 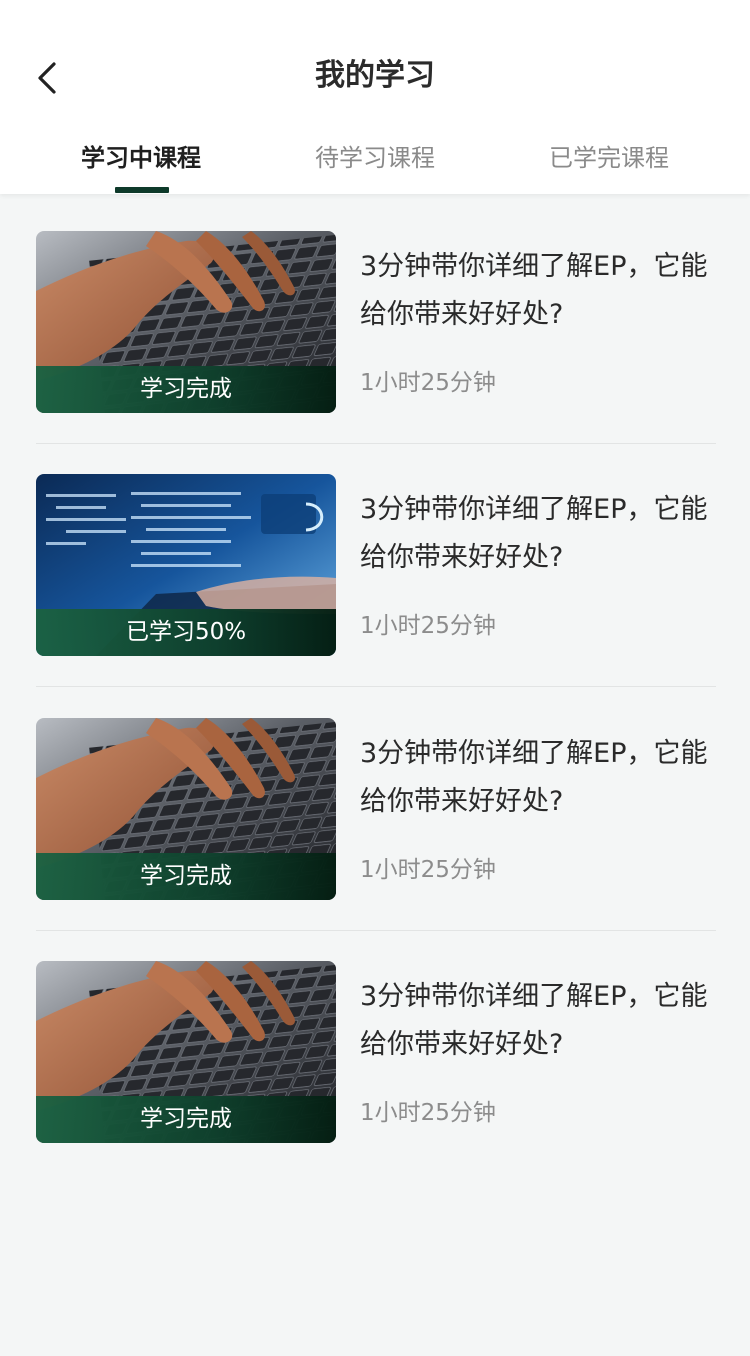 I want to click on tab-in-progress: 学习中课程, so click(x=141, y=158).